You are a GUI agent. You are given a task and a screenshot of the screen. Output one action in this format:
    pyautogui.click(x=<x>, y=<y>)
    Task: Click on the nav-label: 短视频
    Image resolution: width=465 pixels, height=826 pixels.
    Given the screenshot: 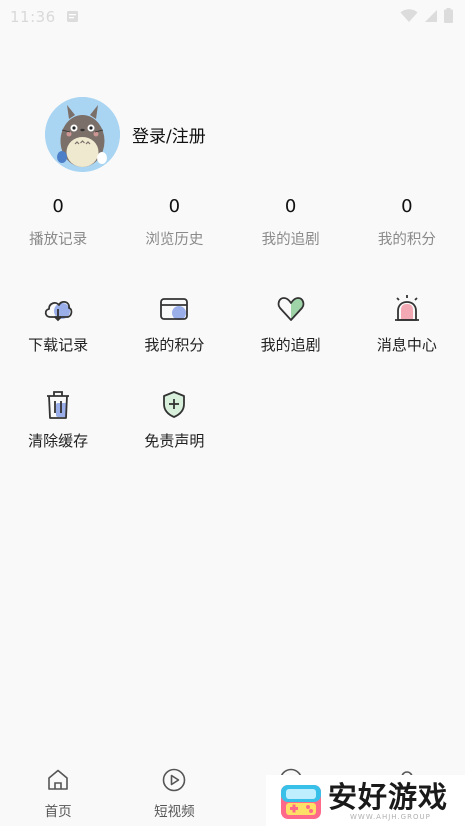 What is the action you would take?
    pyautogui.click(x=174, y=812)
    